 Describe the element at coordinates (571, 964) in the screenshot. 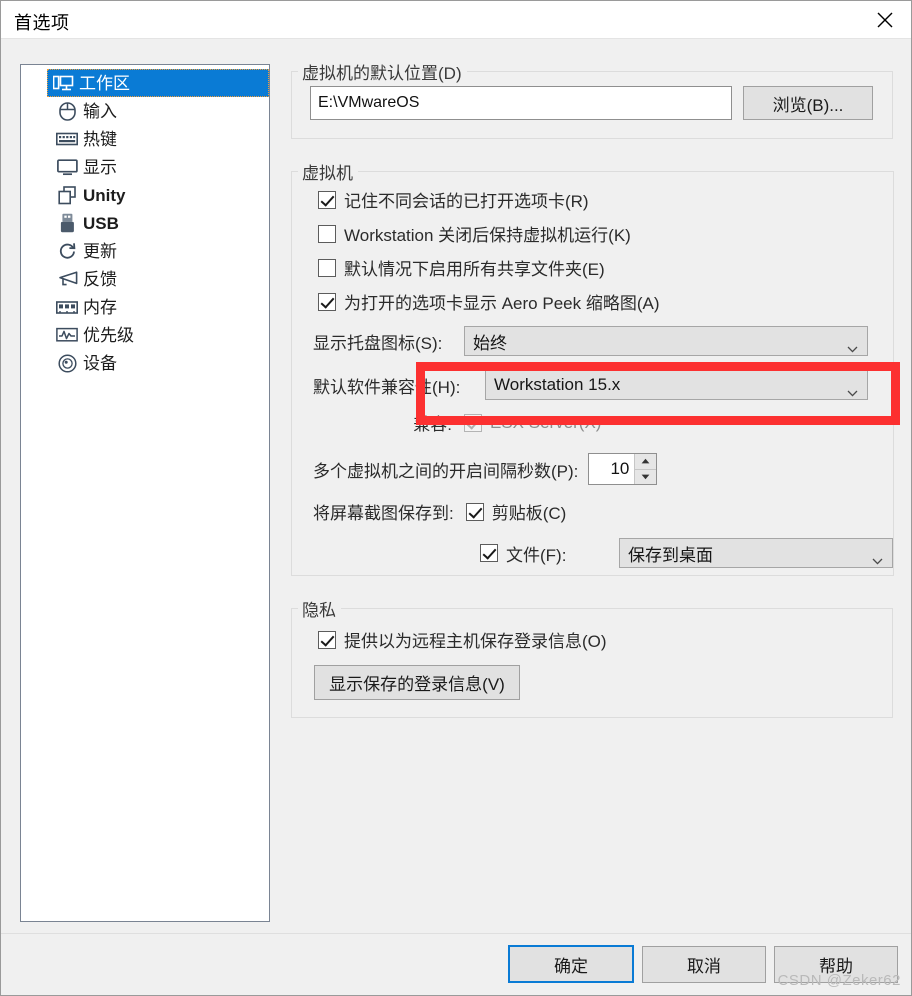

I see `ok-button: 确定` at that location.